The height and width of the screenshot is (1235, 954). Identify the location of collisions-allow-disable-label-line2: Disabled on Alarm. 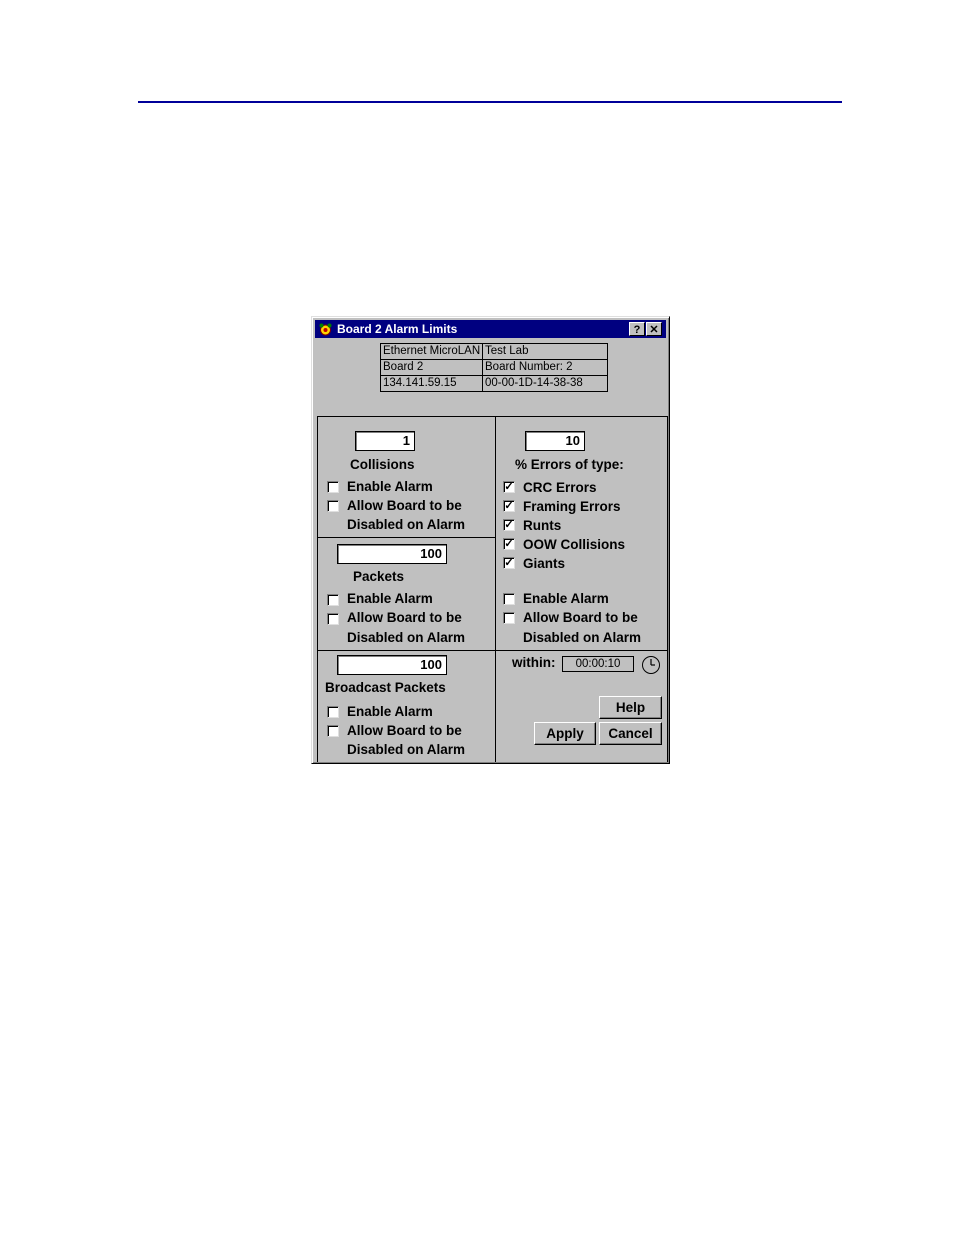
(406, 524).